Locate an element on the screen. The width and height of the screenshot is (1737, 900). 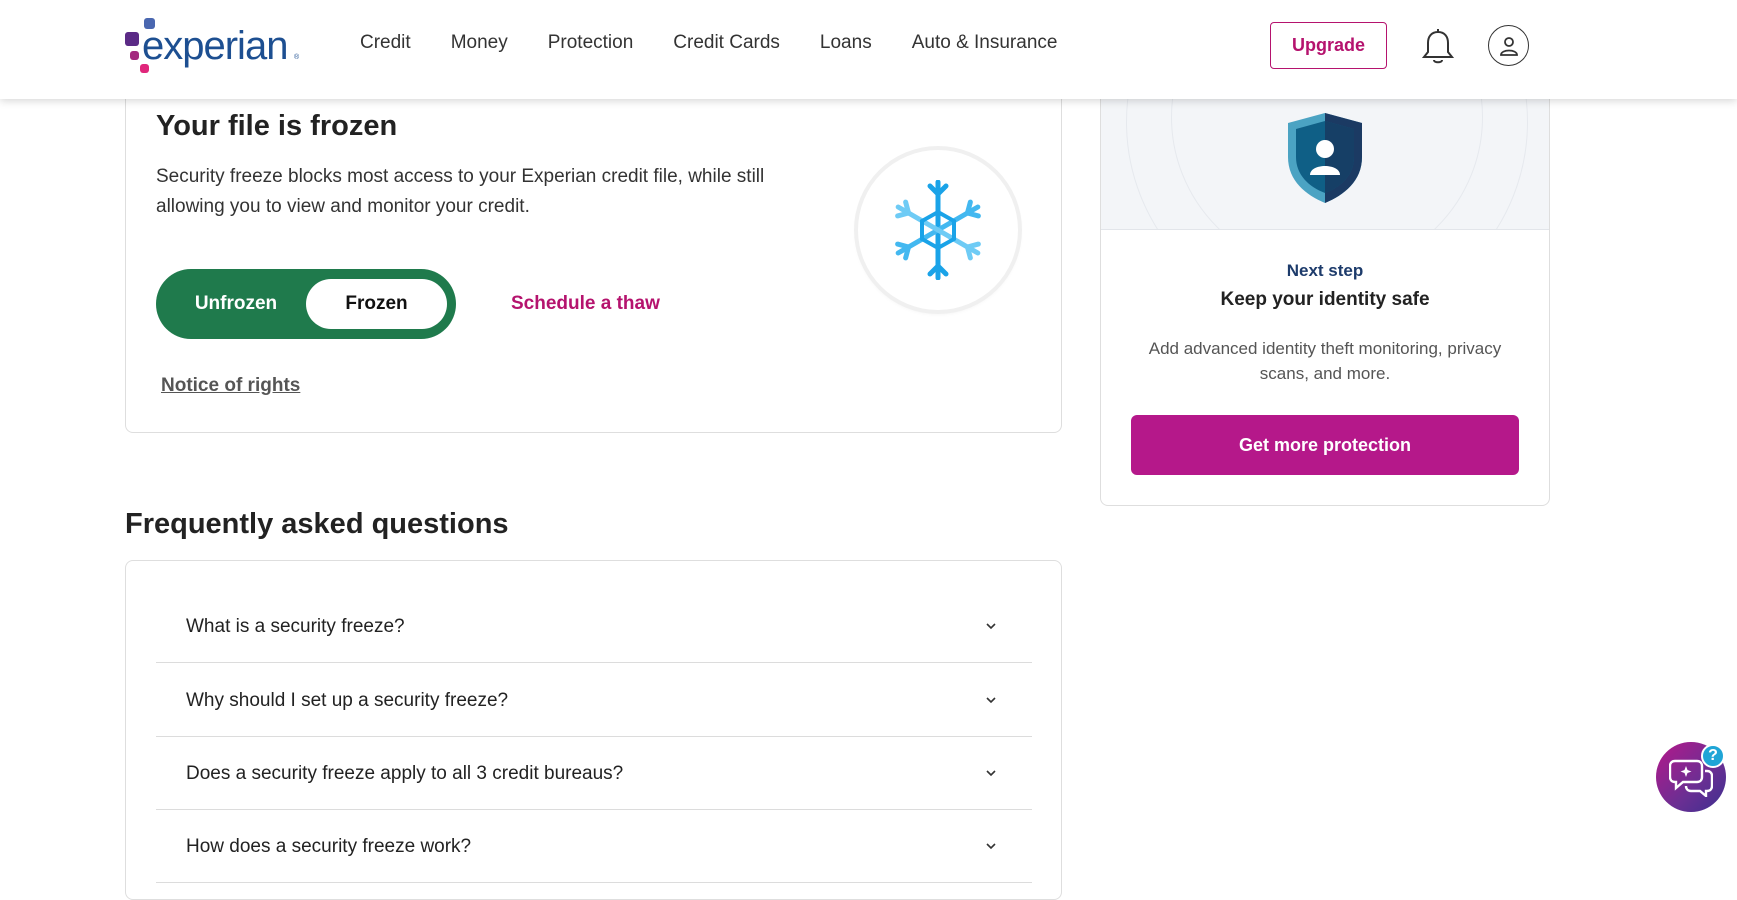
faq-item: What is a security freeze? is located at coordinates (594, 626).